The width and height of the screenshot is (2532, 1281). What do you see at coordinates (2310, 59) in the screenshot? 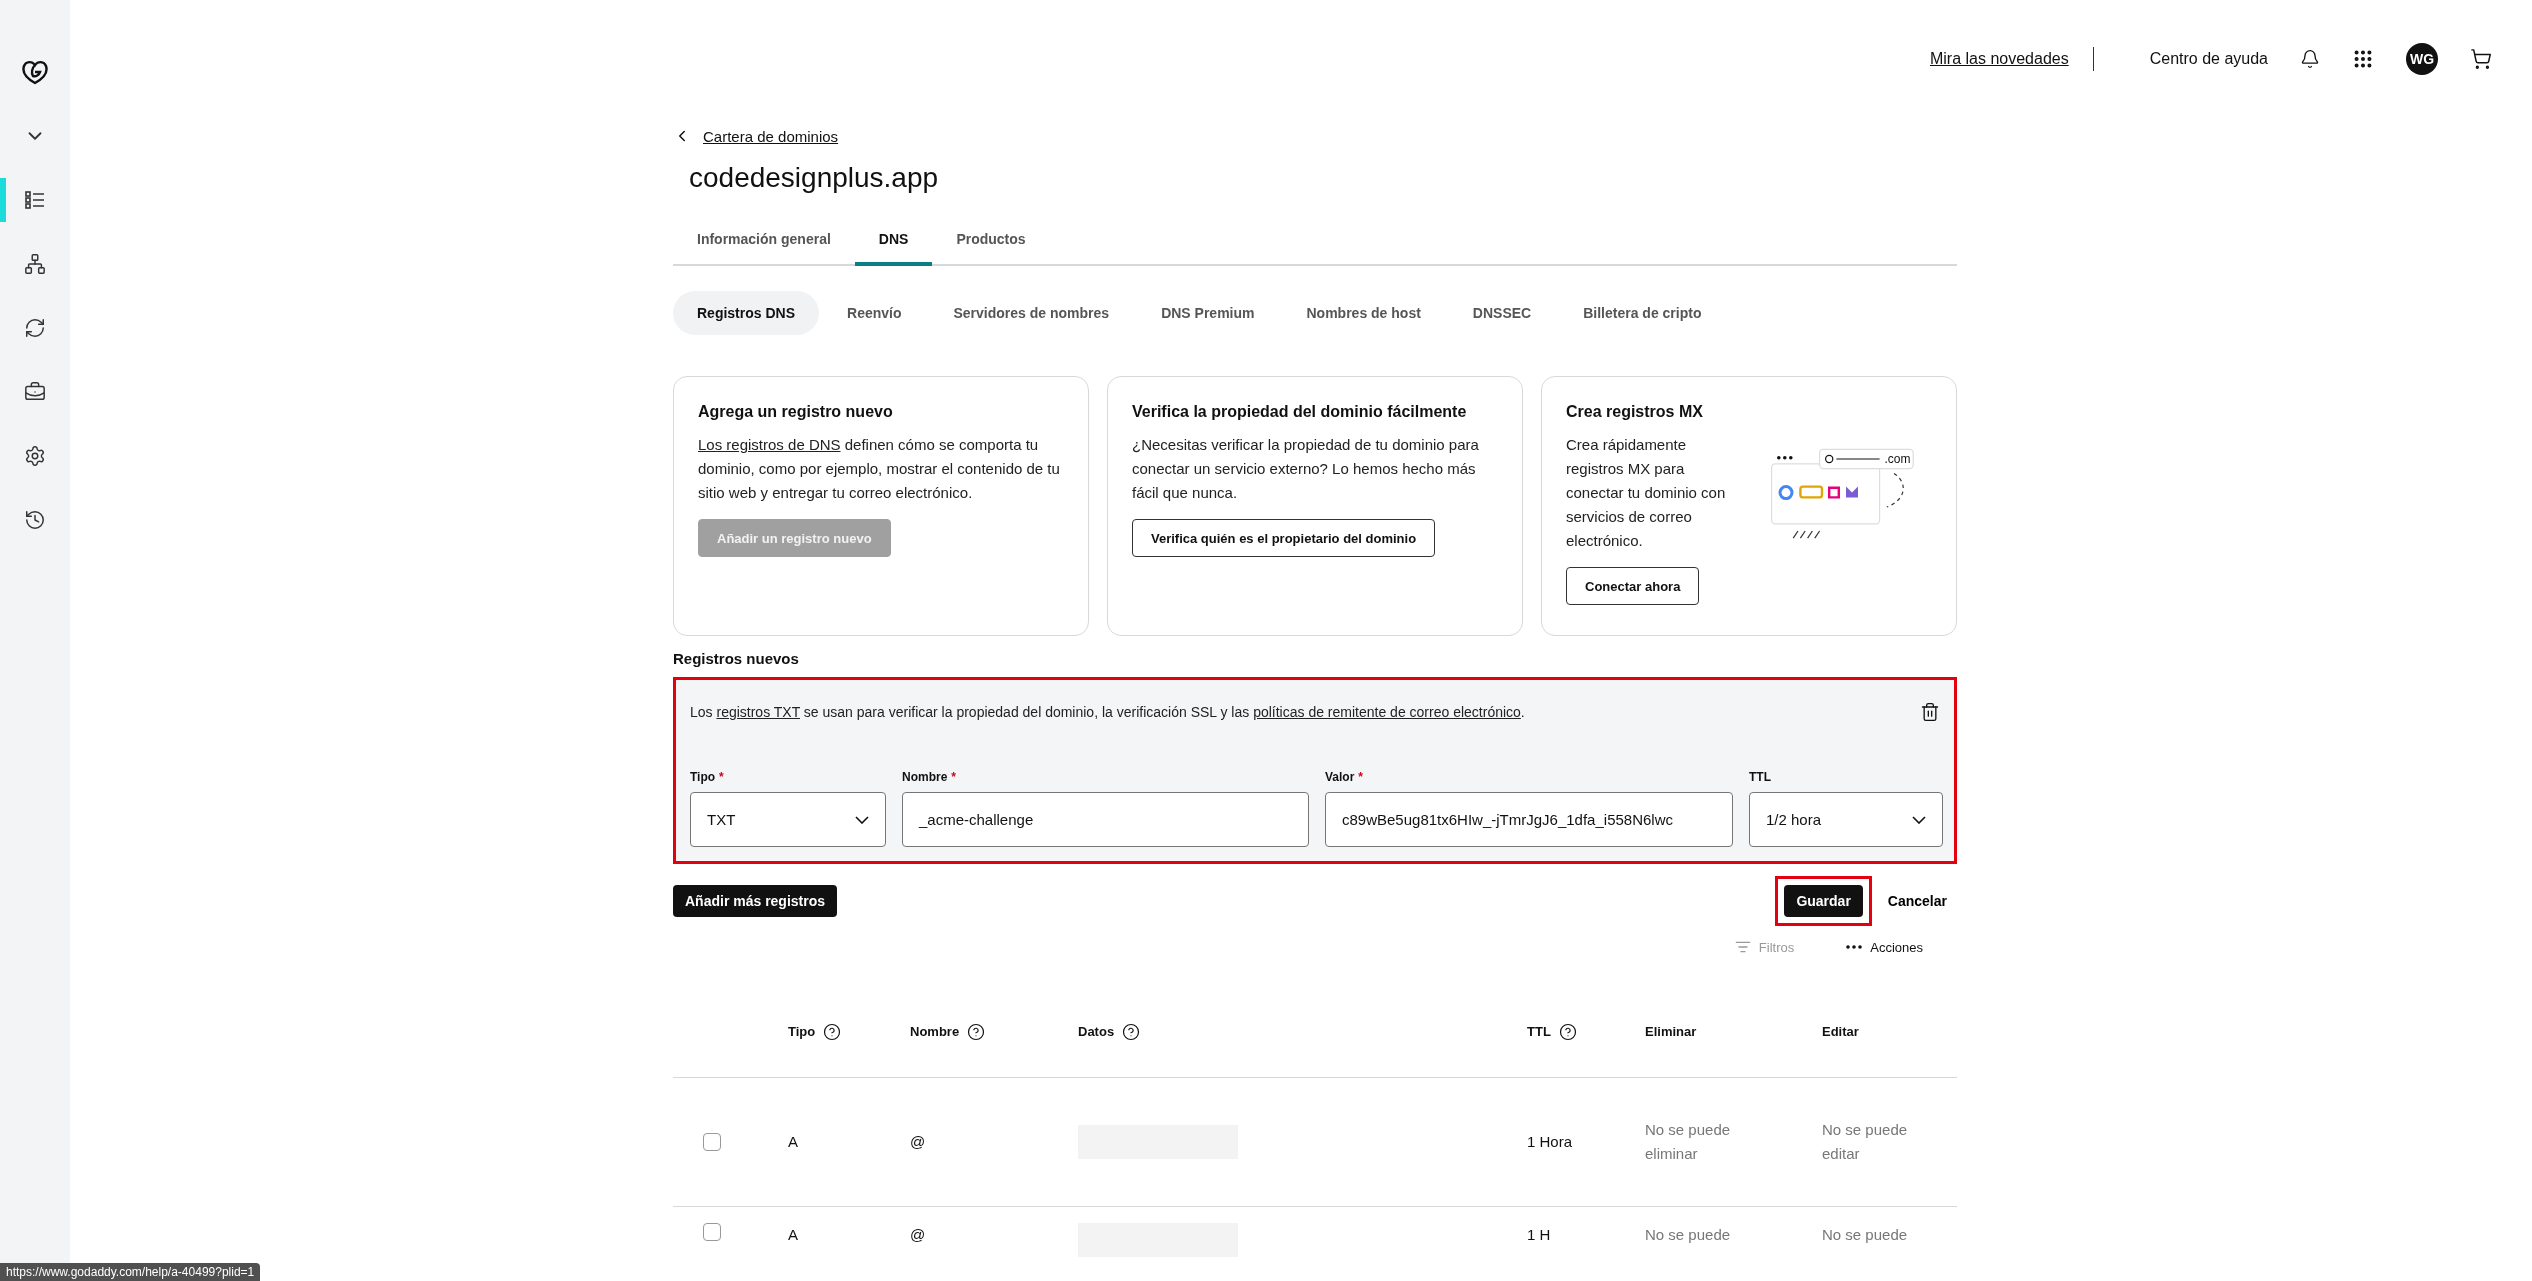
I see `bell-icon` at bounding box center [2310, 59].